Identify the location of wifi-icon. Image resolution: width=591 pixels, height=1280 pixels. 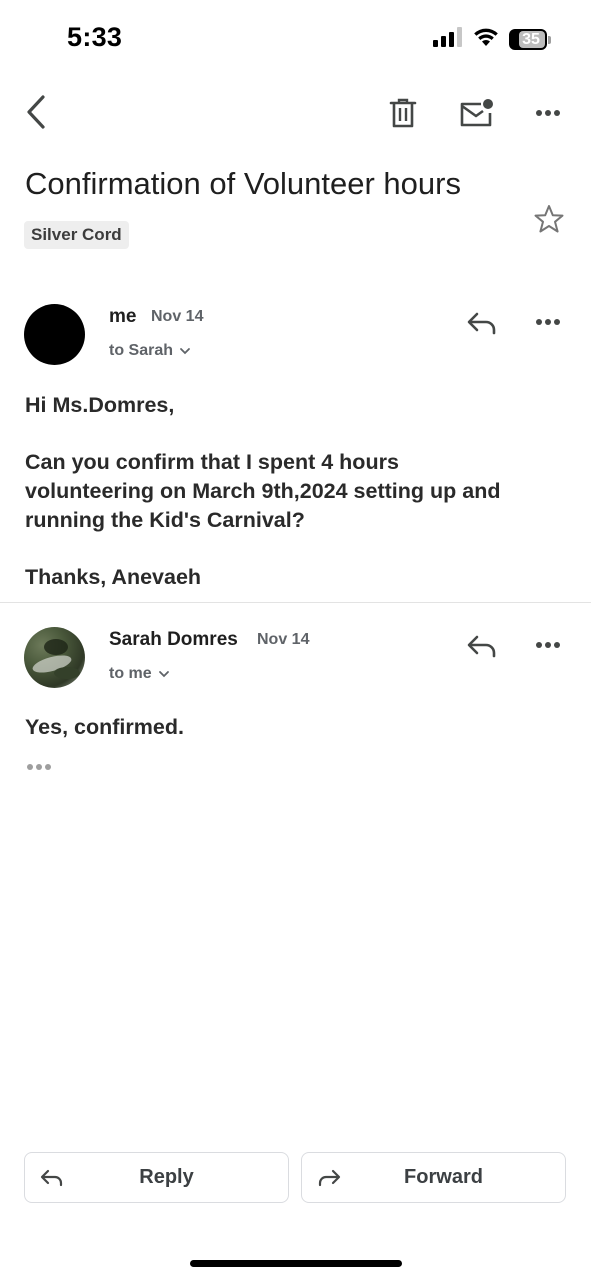
(486, 39).